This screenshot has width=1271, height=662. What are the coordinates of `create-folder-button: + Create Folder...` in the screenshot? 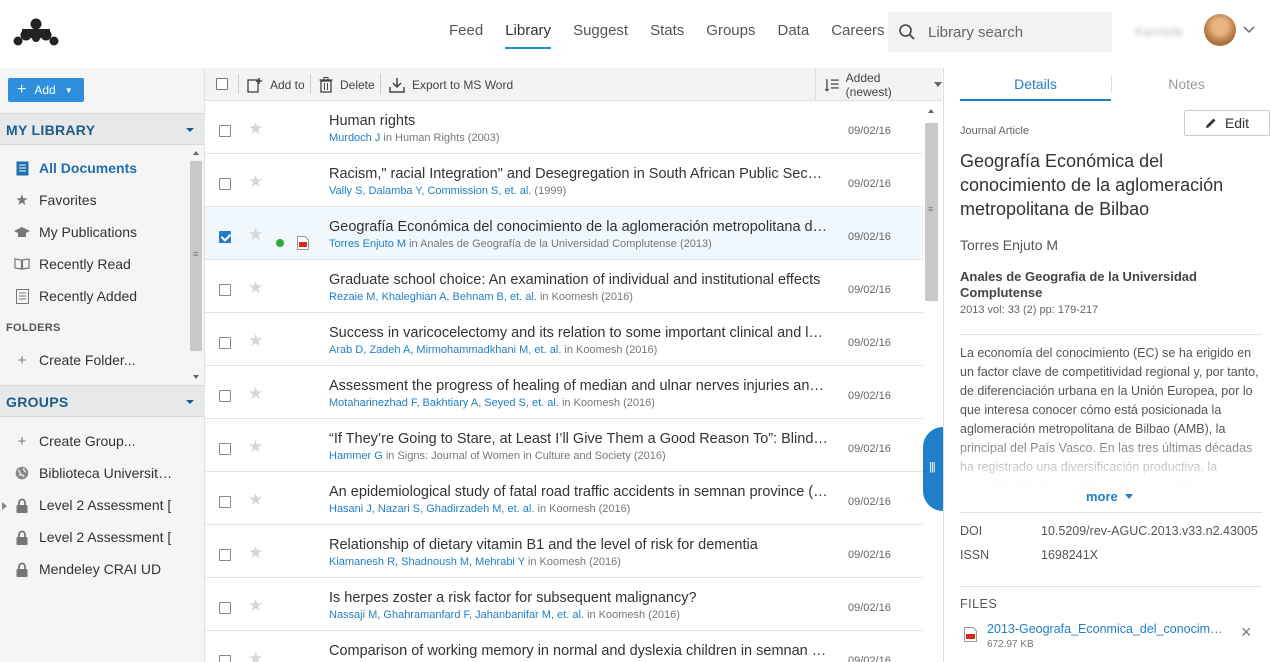 It's located at (95, 360).